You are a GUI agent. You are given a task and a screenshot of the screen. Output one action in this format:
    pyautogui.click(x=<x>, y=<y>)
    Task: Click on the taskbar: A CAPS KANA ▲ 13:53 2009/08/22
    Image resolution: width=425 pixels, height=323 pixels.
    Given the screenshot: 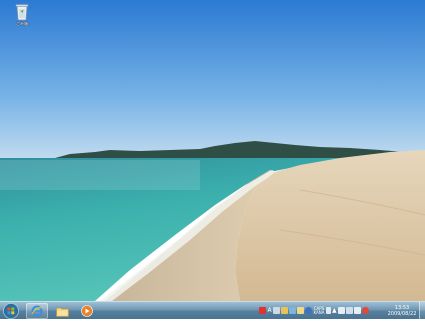 What is the action you would take?
    pyautogui.click(x=212, y=310)
    